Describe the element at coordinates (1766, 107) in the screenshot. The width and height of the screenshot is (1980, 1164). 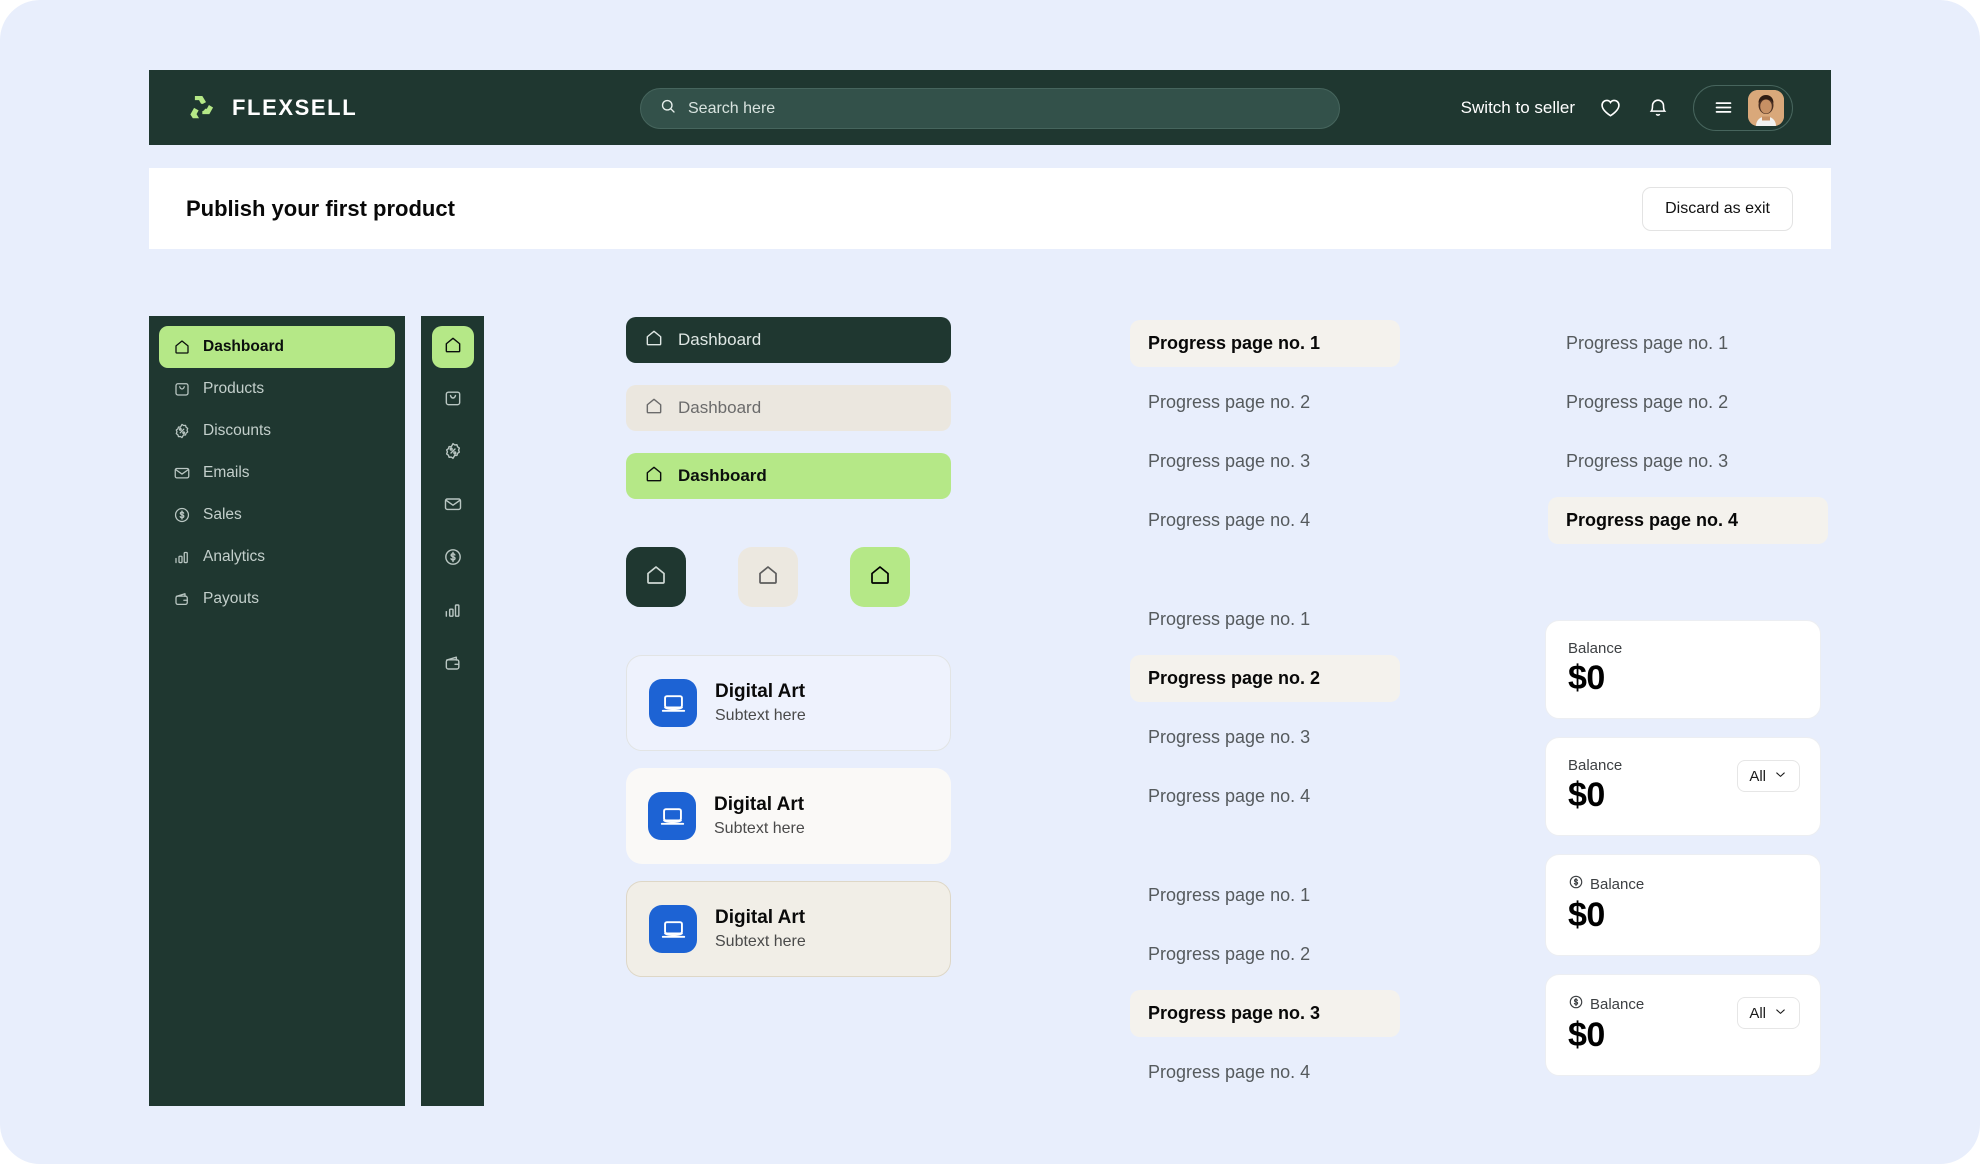
I see `avatar` at that location.